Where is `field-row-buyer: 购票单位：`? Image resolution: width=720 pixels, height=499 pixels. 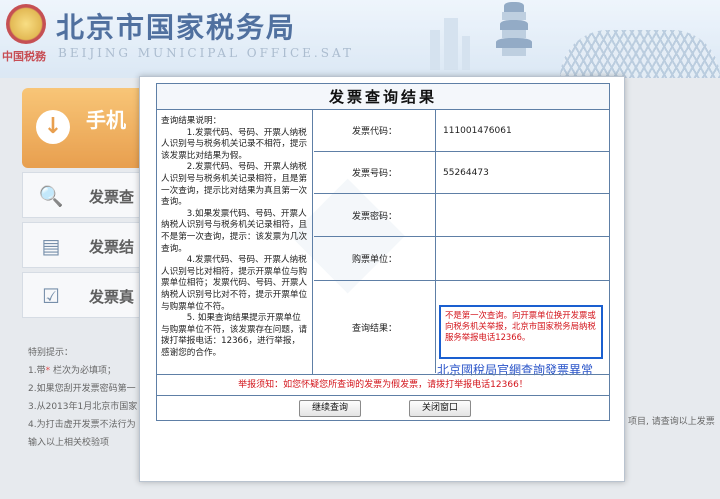
field-row-buyer: 购票单位： is located at coordinates (461, 259).